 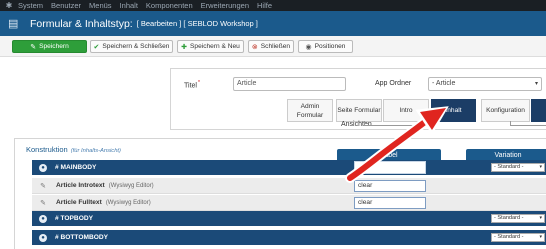 What do you see at coordinates (485, 84) in the screenshot?
I see `app-folder-select: - Article ▾` at bounding box center [485, 84].